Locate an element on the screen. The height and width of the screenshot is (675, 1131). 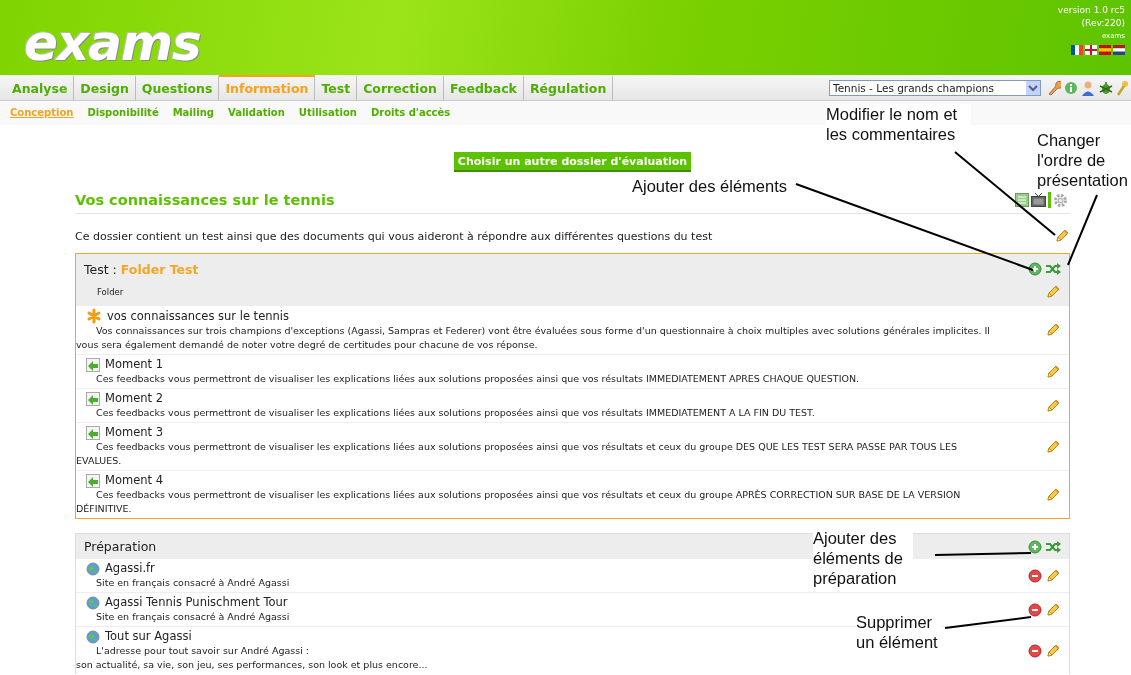
gear-icon is located at coordinates (1060, 200).